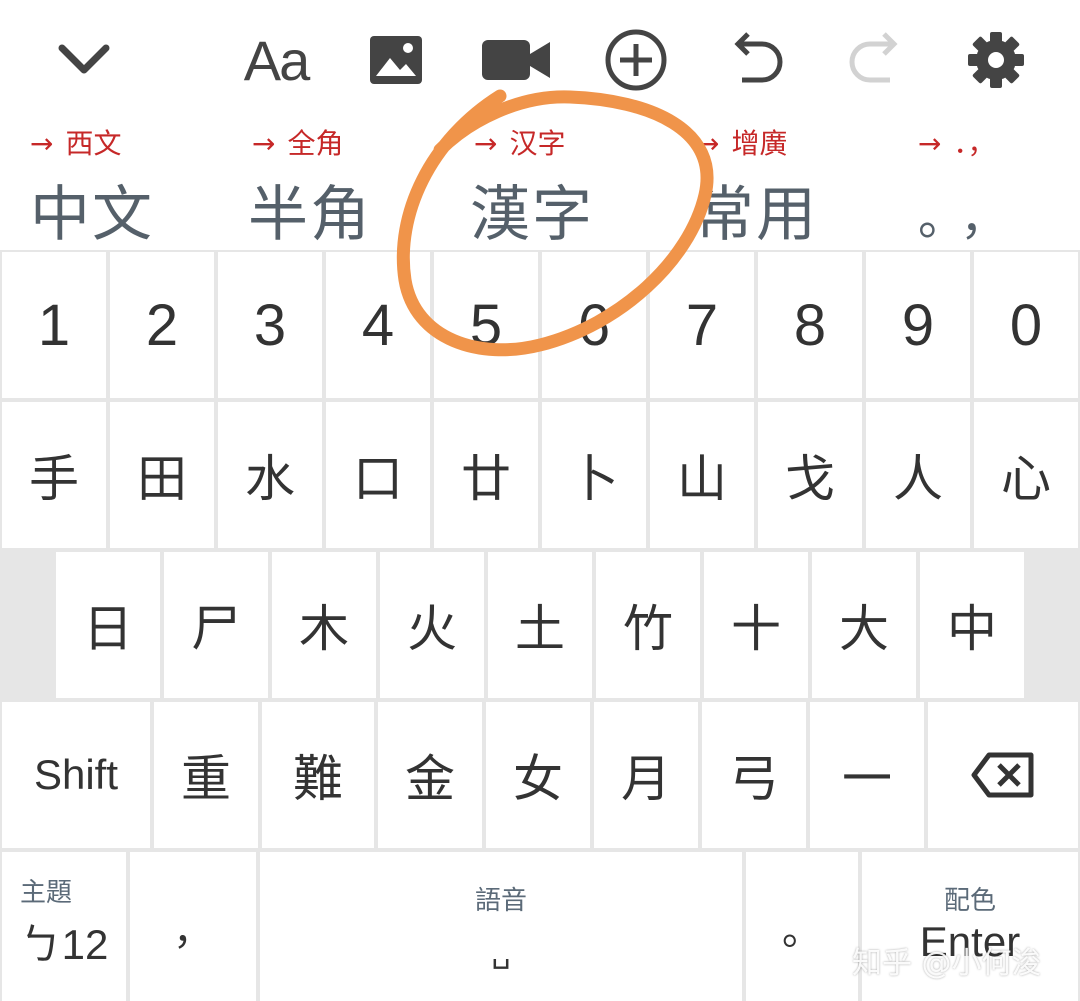 This screenshot has height=1001, width=1080. I want to click on add-circle-icon, so click(636, 60).